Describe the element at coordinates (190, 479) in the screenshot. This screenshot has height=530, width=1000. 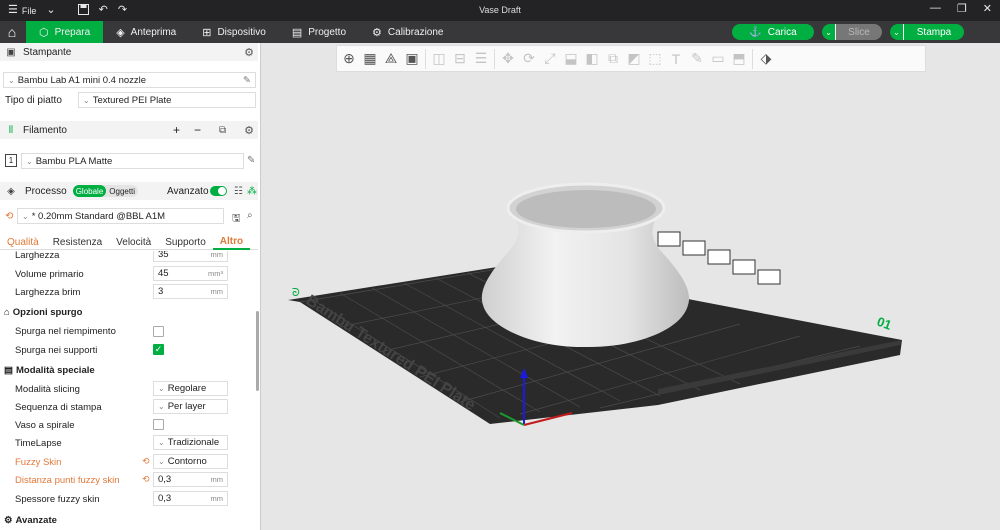
I see `fuzzy-distance-input: 0,3 mm` at that location.